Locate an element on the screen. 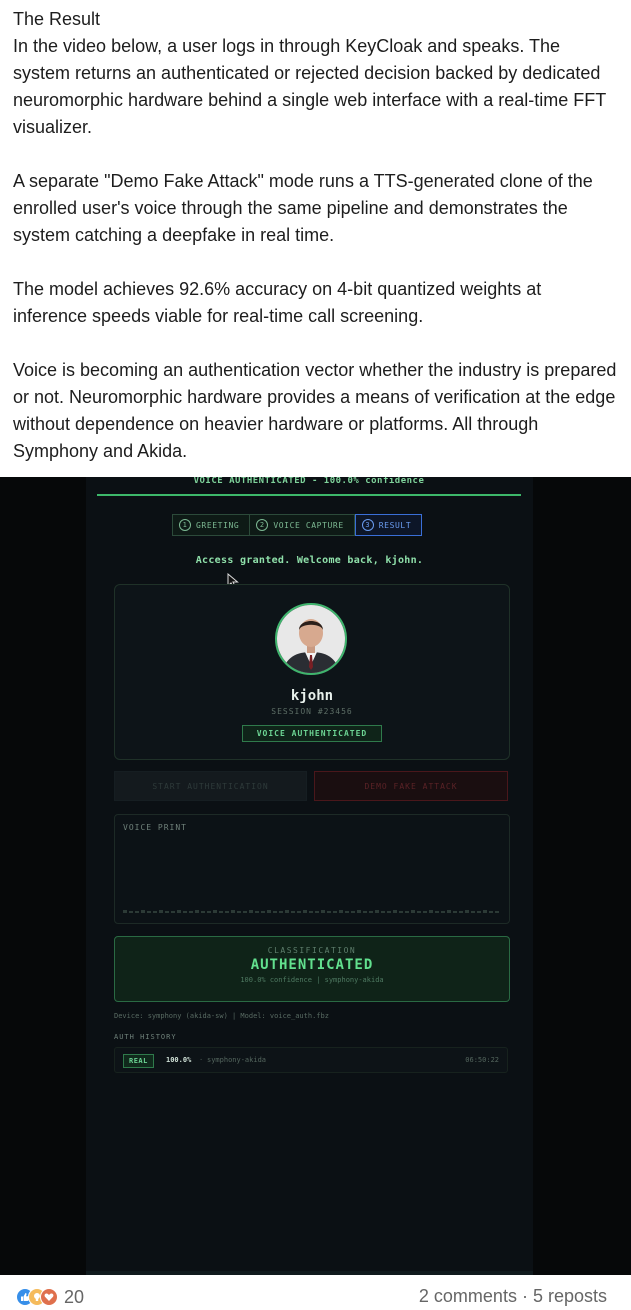 Image resolution: width=631 pixels, height=1310 pixels. love-icon is located at coordinates (49, 1297).